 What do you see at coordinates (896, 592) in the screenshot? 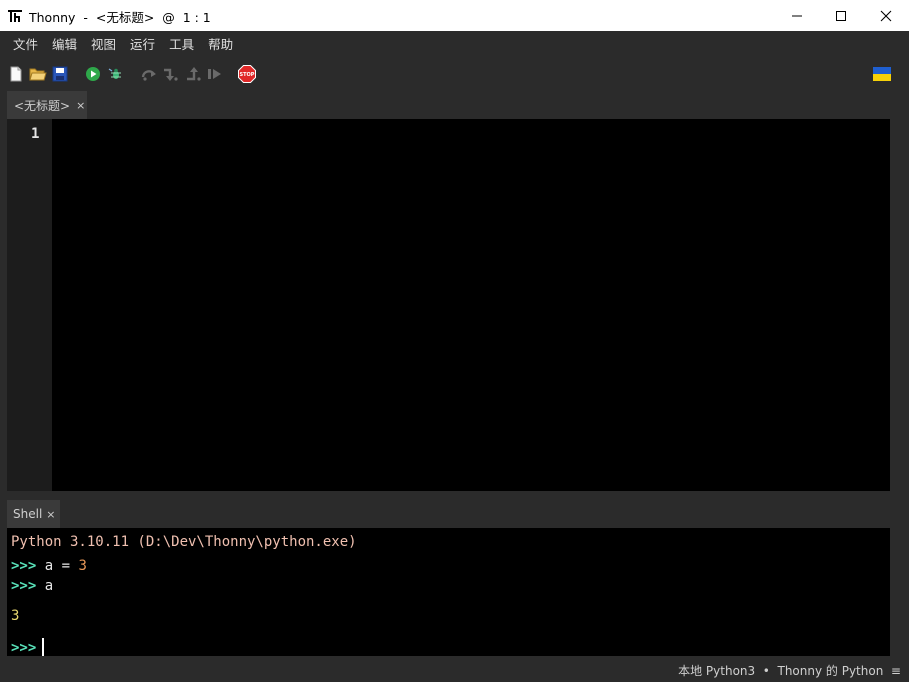
I see `shell-scrollbar` at bounding box center [896, 592].